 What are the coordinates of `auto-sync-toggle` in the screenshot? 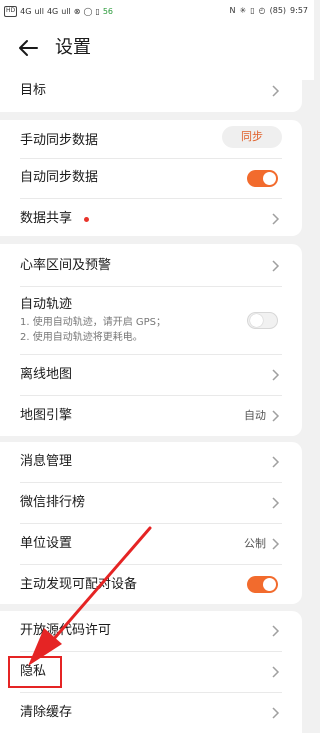 It's located at (262, 178).